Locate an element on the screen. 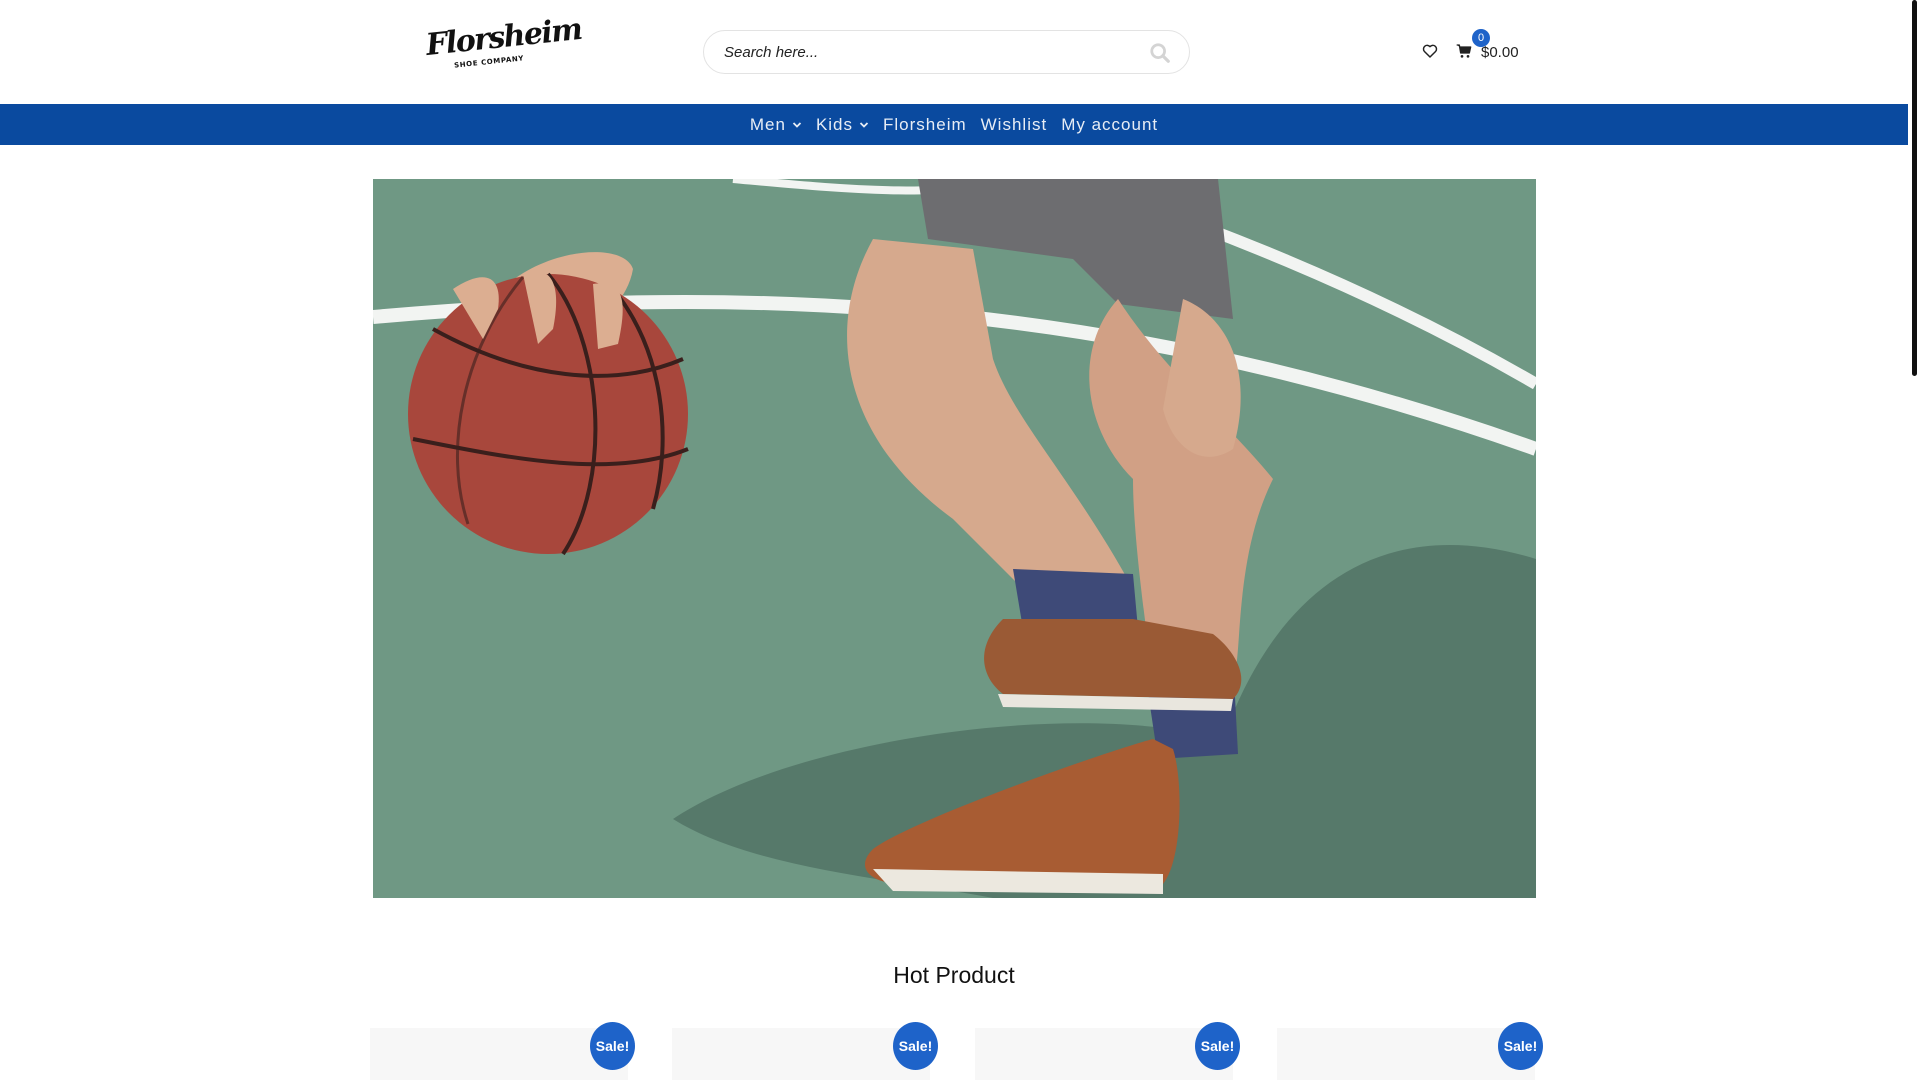 This screenshot has height=1080, width=1920. nav-item-label: Florsheim is located at coordinates (925, 124).